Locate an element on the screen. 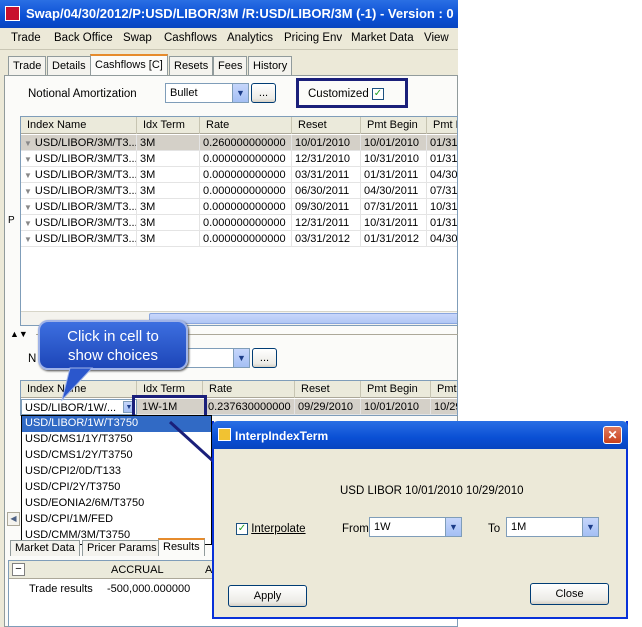 This screenshot has height=627, width=642. from-select: 1W ▼ is located at coordinates (415, 527).